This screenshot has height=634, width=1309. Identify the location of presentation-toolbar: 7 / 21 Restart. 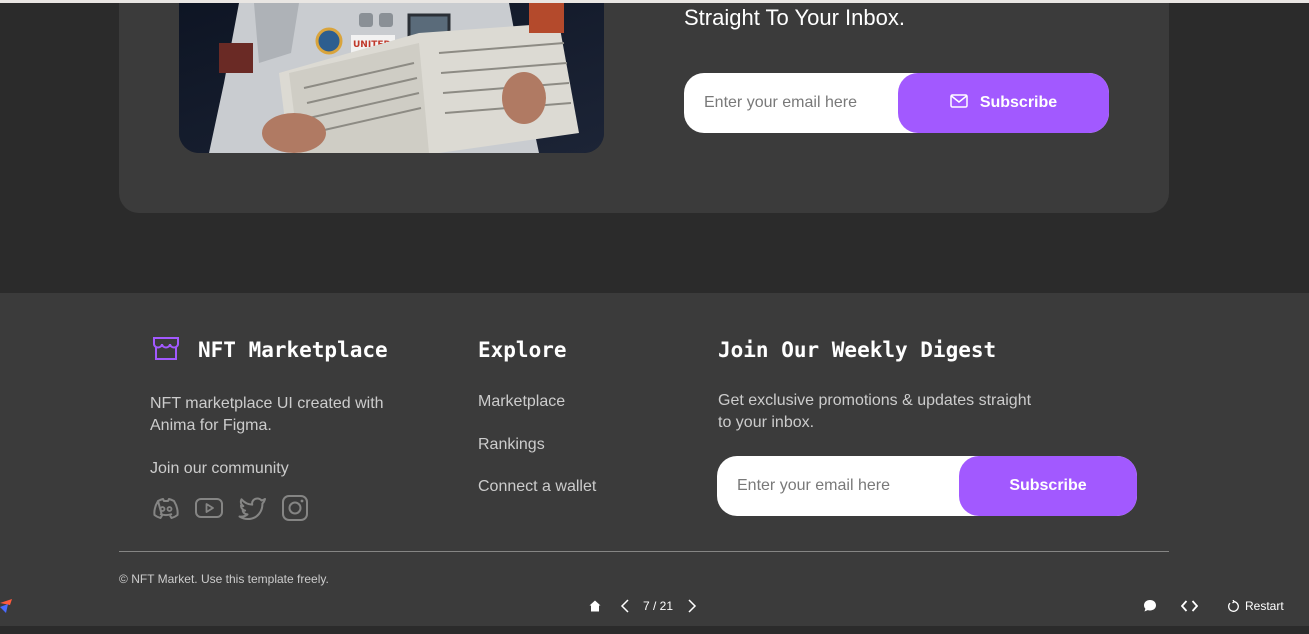
(654, 608).